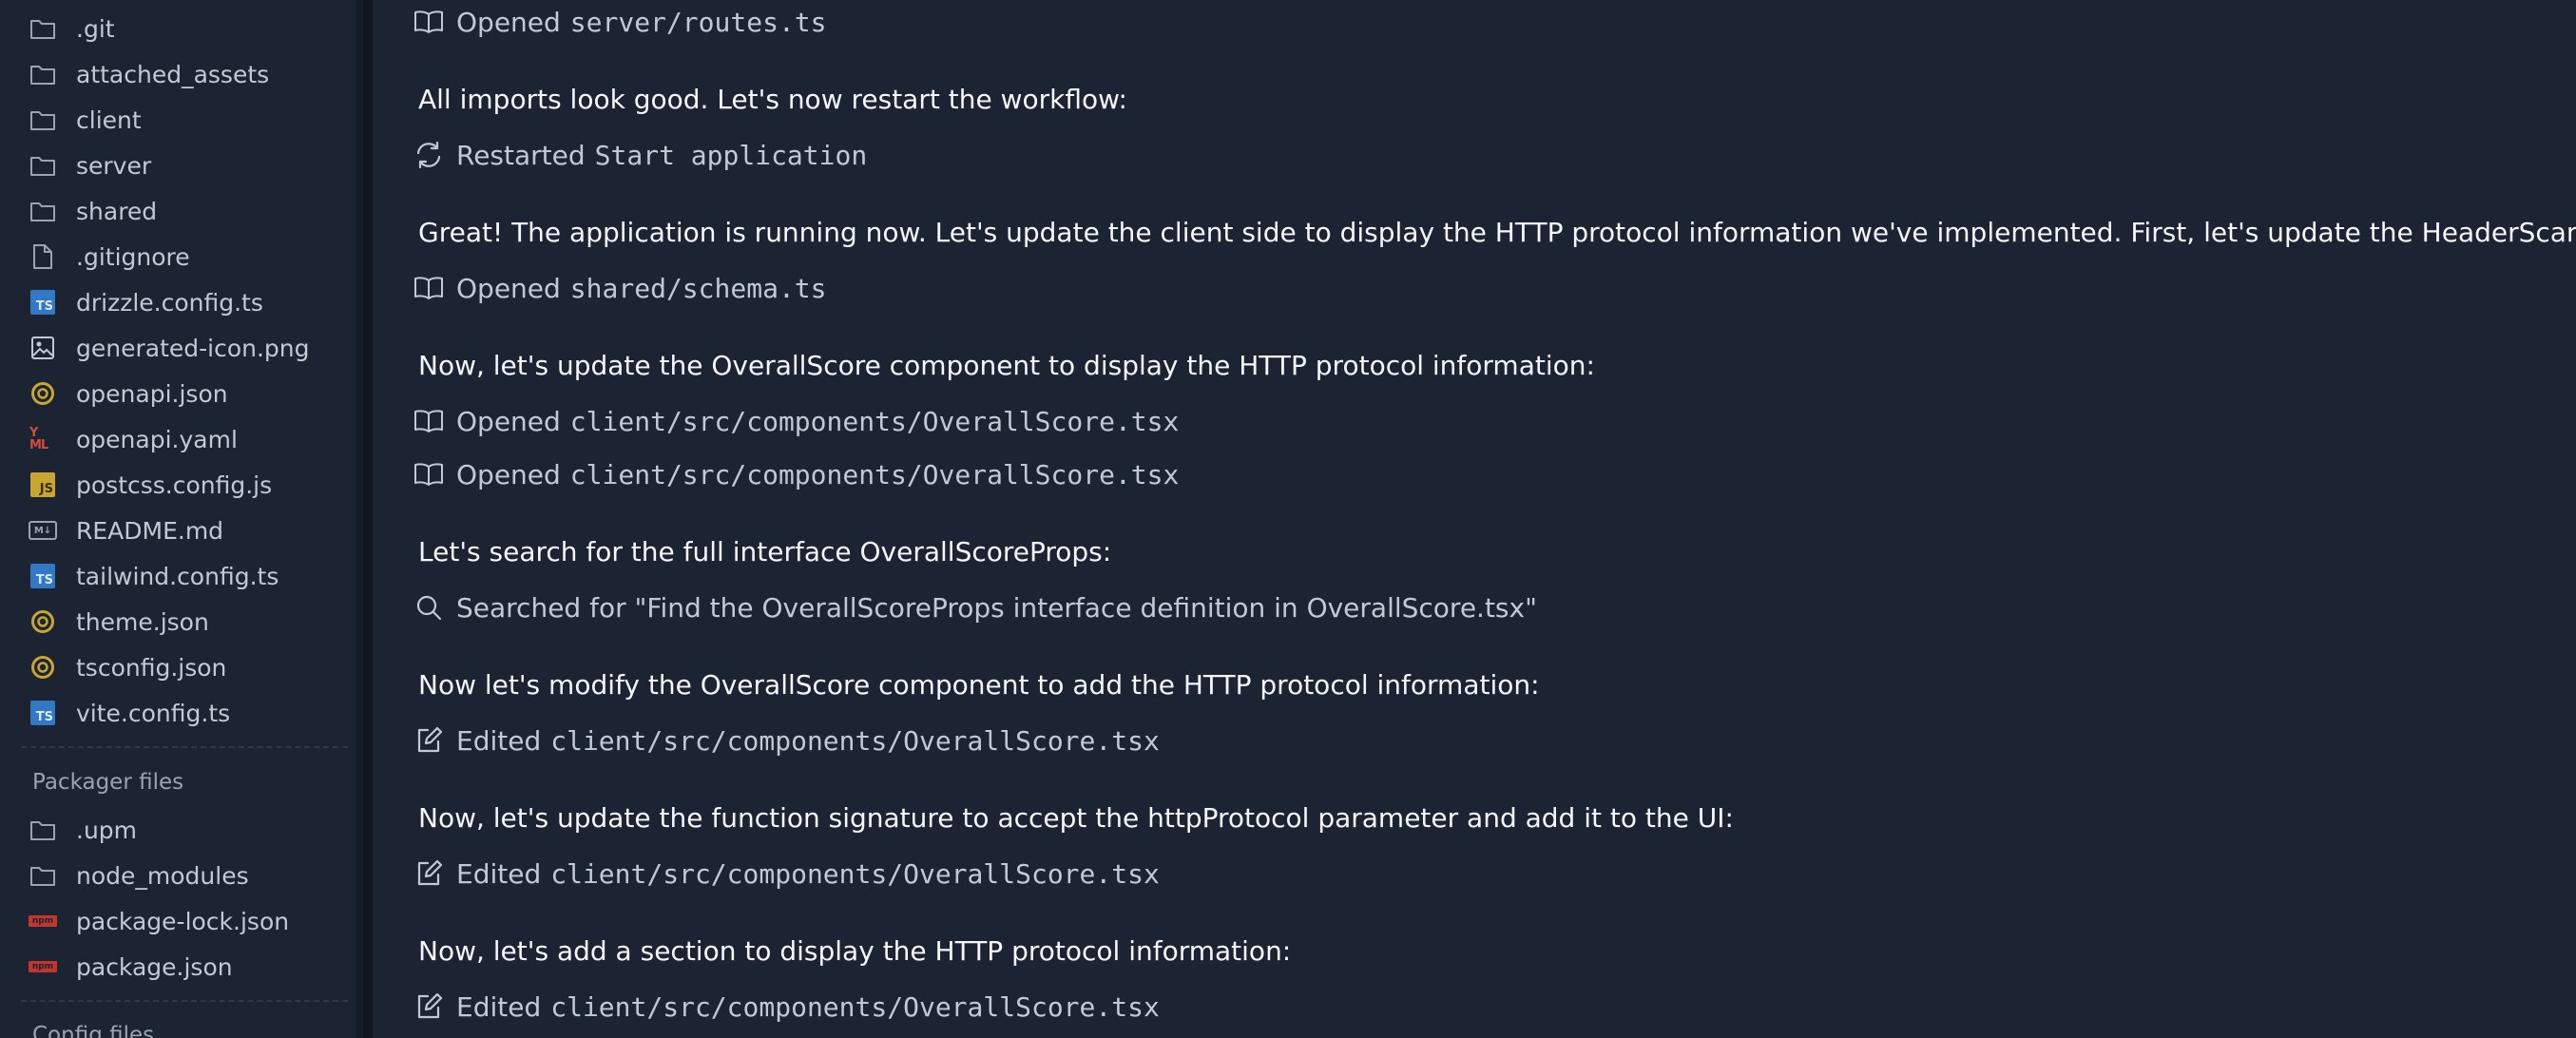  Describe the element at coordinates (93, 211) in the screenshot. I see `file-tree-item-shared: shared` at that location.